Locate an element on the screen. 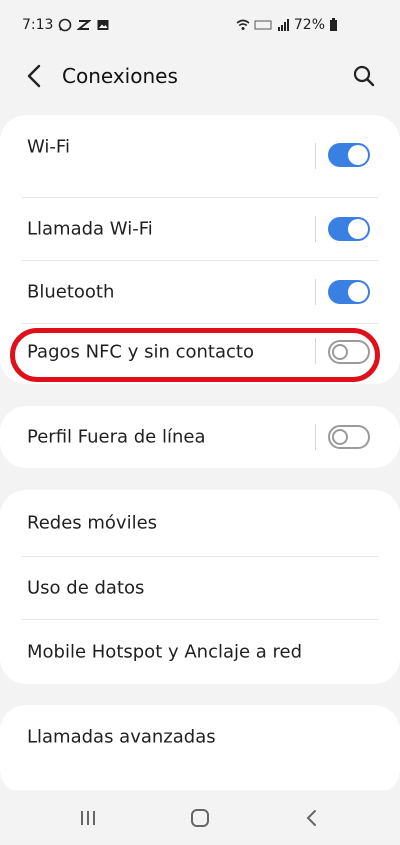 This screenshot has width=400, height=845. capcut-icon is located at coordinates (84, 25).